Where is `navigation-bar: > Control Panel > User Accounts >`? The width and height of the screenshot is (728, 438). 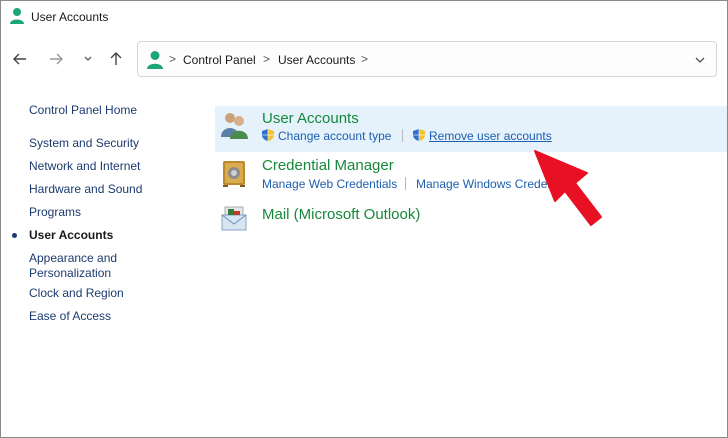 navigation-bar: > Control Panel > User Accounts > is located at coordinates (364, 60).